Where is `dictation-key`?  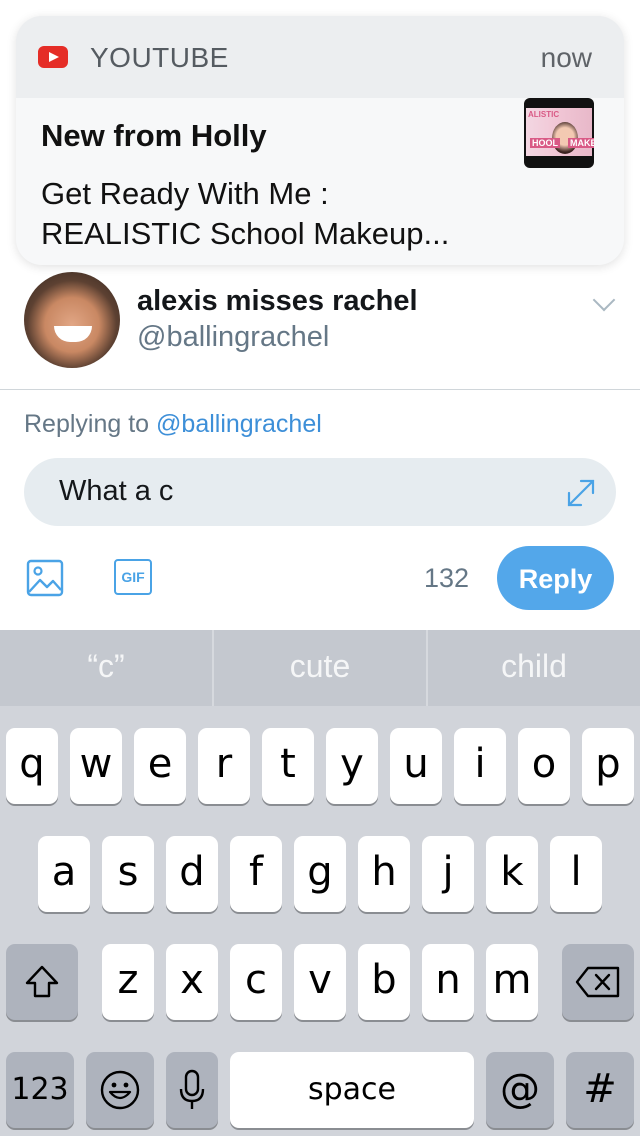 dictation-key is located at coordinates (192, 1090).